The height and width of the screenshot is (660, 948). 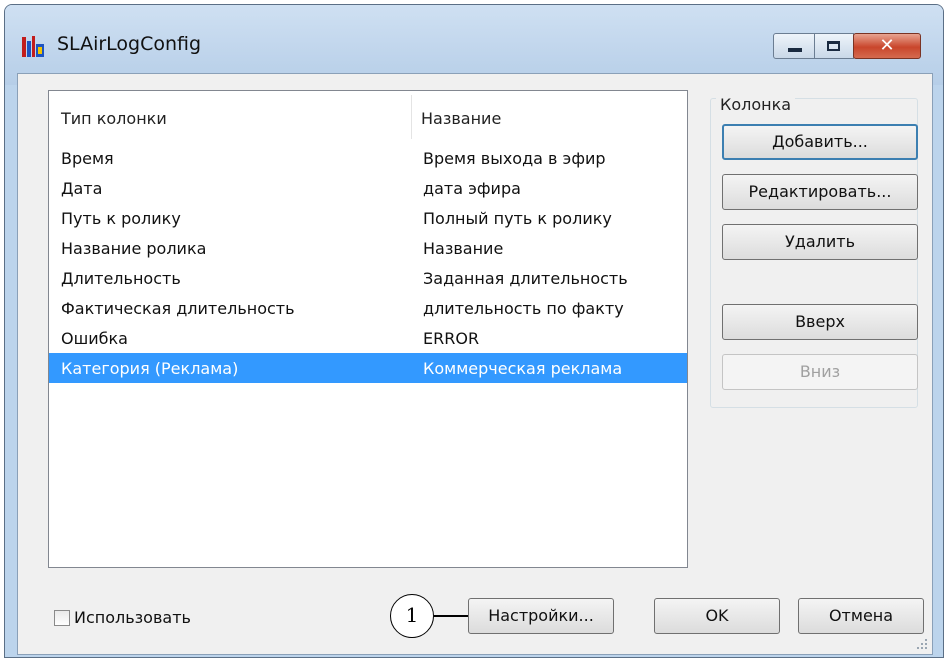 What do you see at coordinates (461, 118) in the screenshot?
I see `header-column-name: Название` at bounding box center [461, 118].